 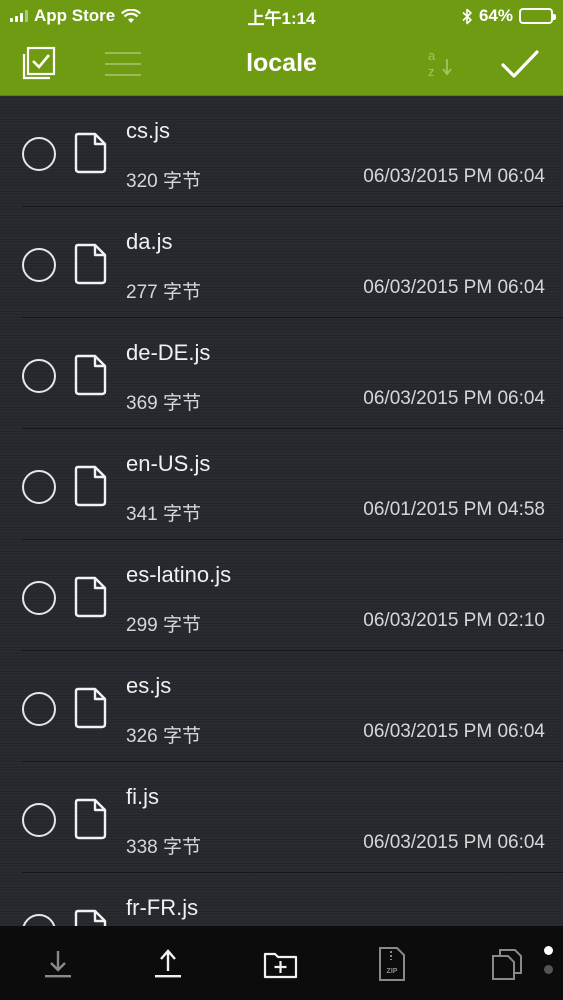 I want to click on download-button, so click(x=58, y=964).